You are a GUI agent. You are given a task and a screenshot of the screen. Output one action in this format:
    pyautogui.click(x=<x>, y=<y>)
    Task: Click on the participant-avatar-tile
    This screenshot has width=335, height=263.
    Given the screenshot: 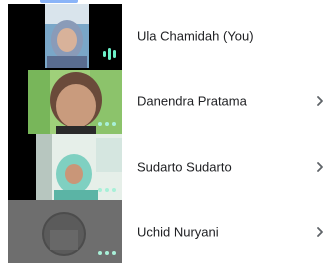 What is the action you would take?
    pyautogui.click(x=65, y=231)
    